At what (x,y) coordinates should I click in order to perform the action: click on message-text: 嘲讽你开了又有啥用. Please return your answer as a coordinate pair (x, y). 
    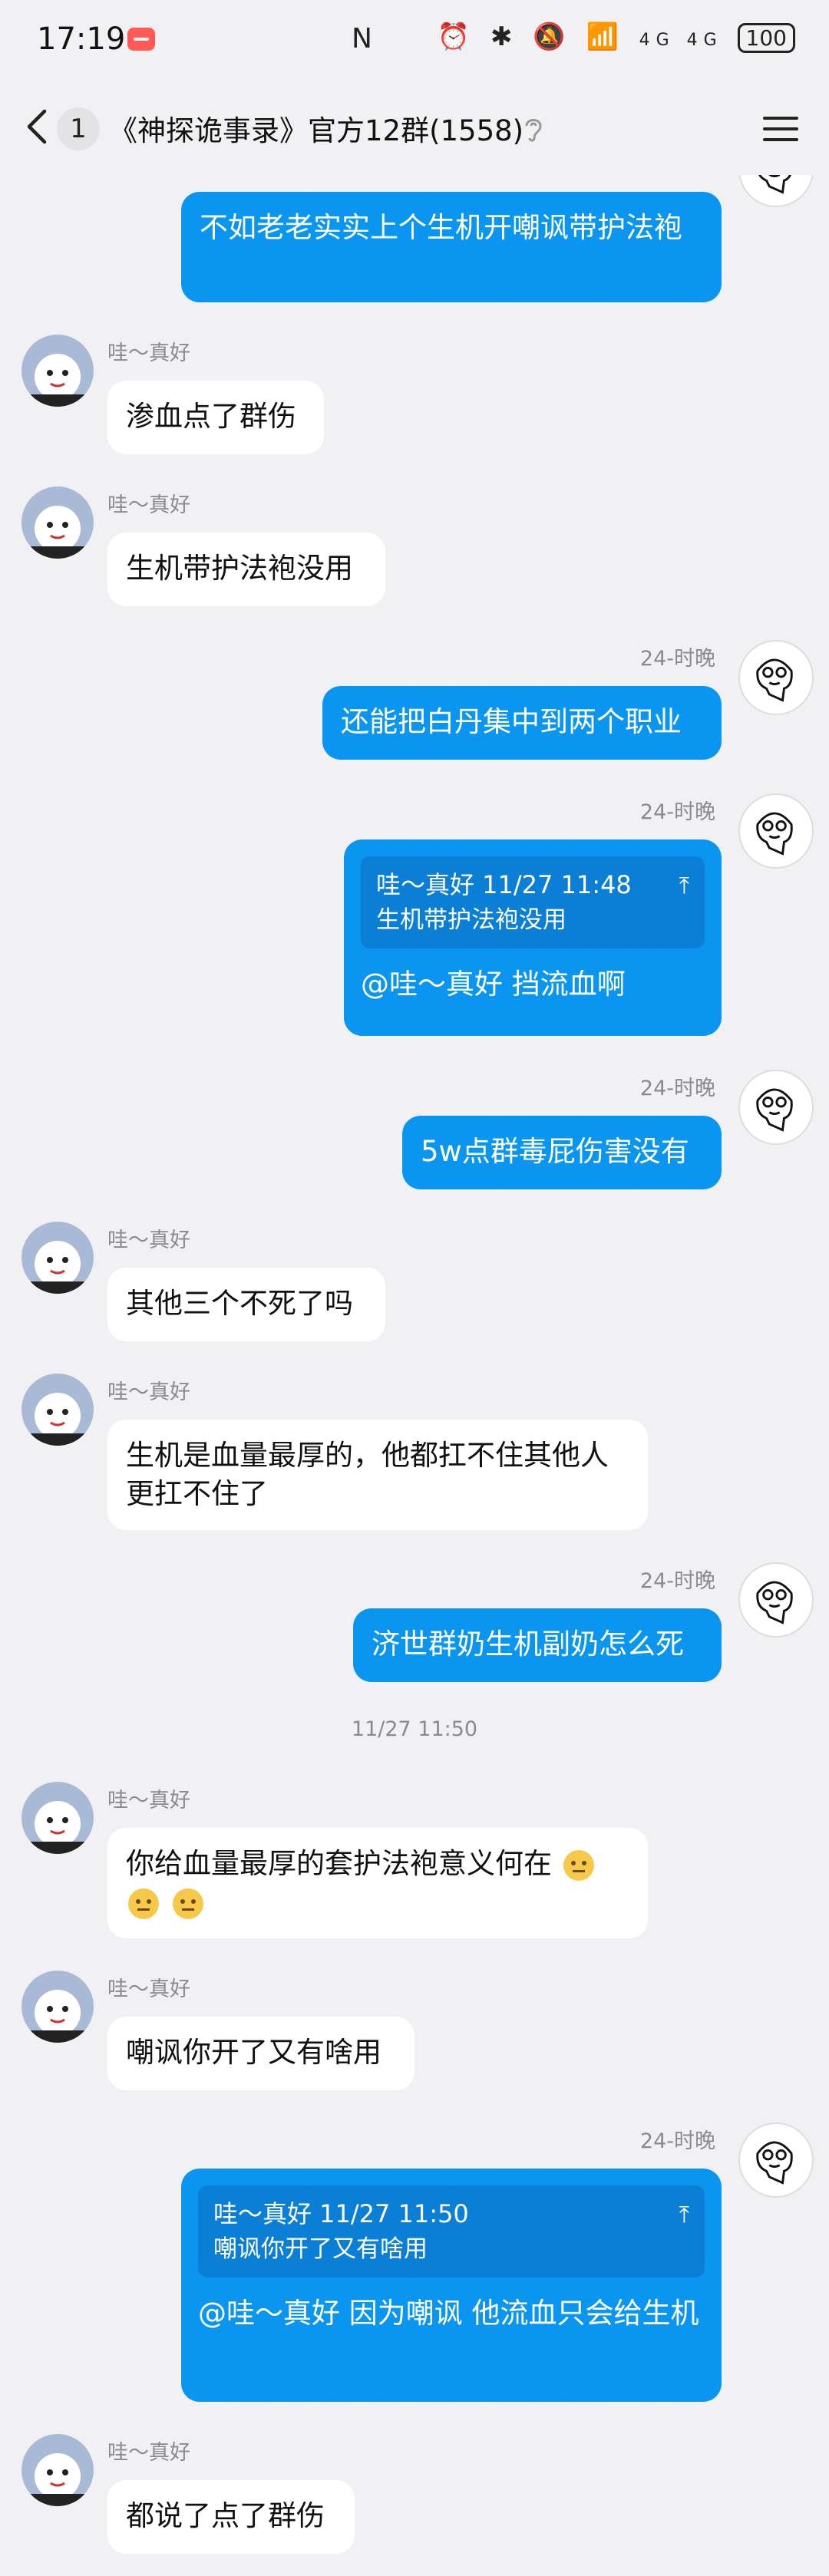
    Looking at the image, I should click on (253, 2052).